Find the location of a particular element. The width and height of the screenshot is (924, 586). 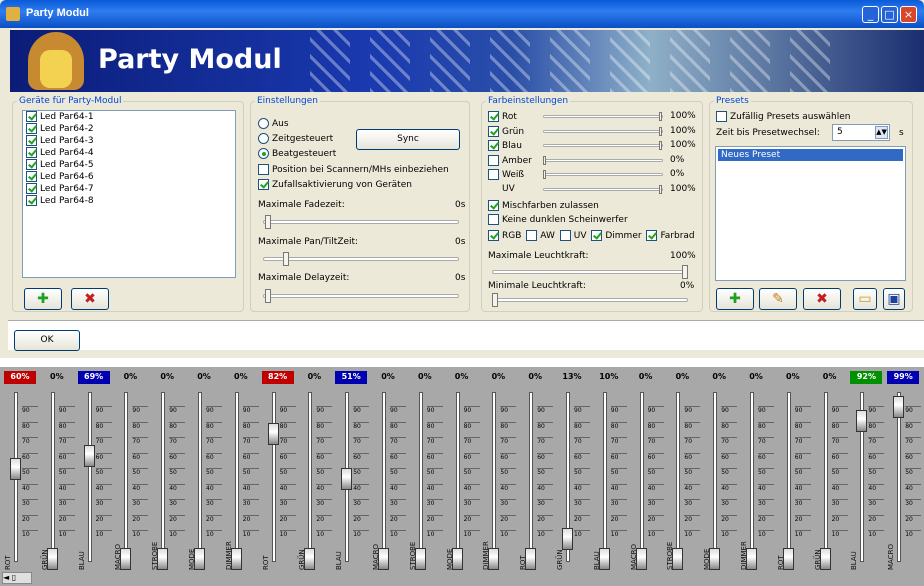

color-row-0: Rot is located at coordinates (502, 116).